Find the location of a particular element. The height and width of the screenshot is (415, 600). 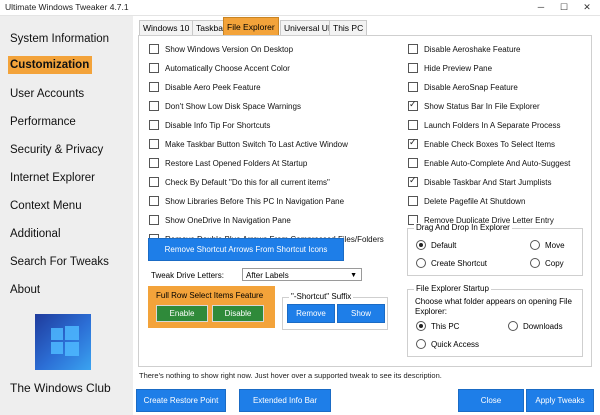

check-disable-jumplists: Disable Taskbar And Start Jumplists is located at coordinates (479, 181).